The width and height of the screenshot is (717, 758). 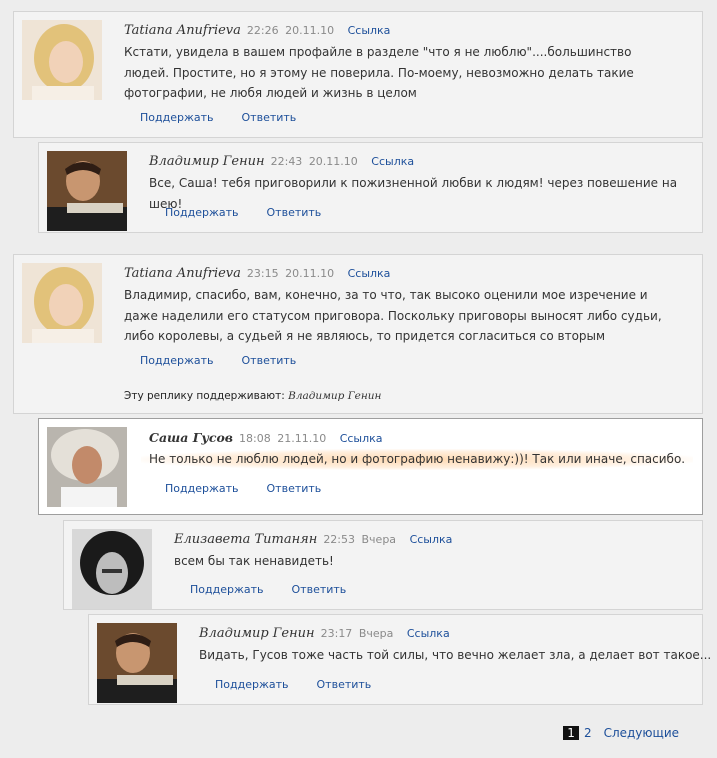 I want to click on comment-header: Tatiana Anufrieva 23:15 20.11.10 Ссылка, so click(x=257, y=273).